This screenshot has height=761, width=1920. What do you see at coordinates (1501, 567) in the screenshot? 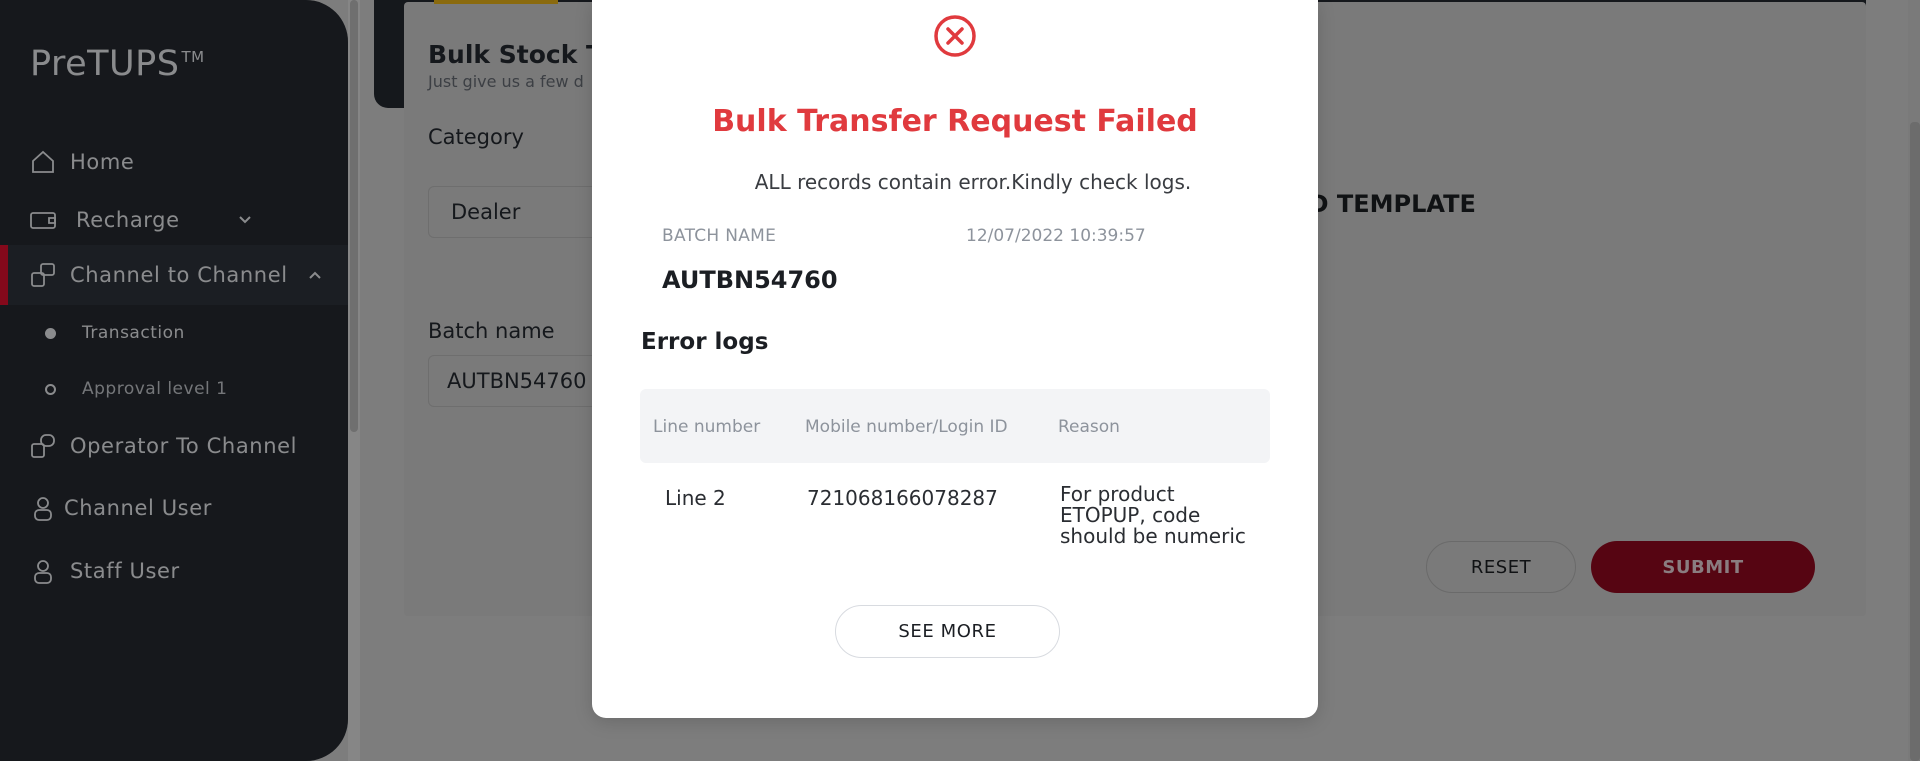
I see `reset-button: RESET` at bounding box center [1501, 567].